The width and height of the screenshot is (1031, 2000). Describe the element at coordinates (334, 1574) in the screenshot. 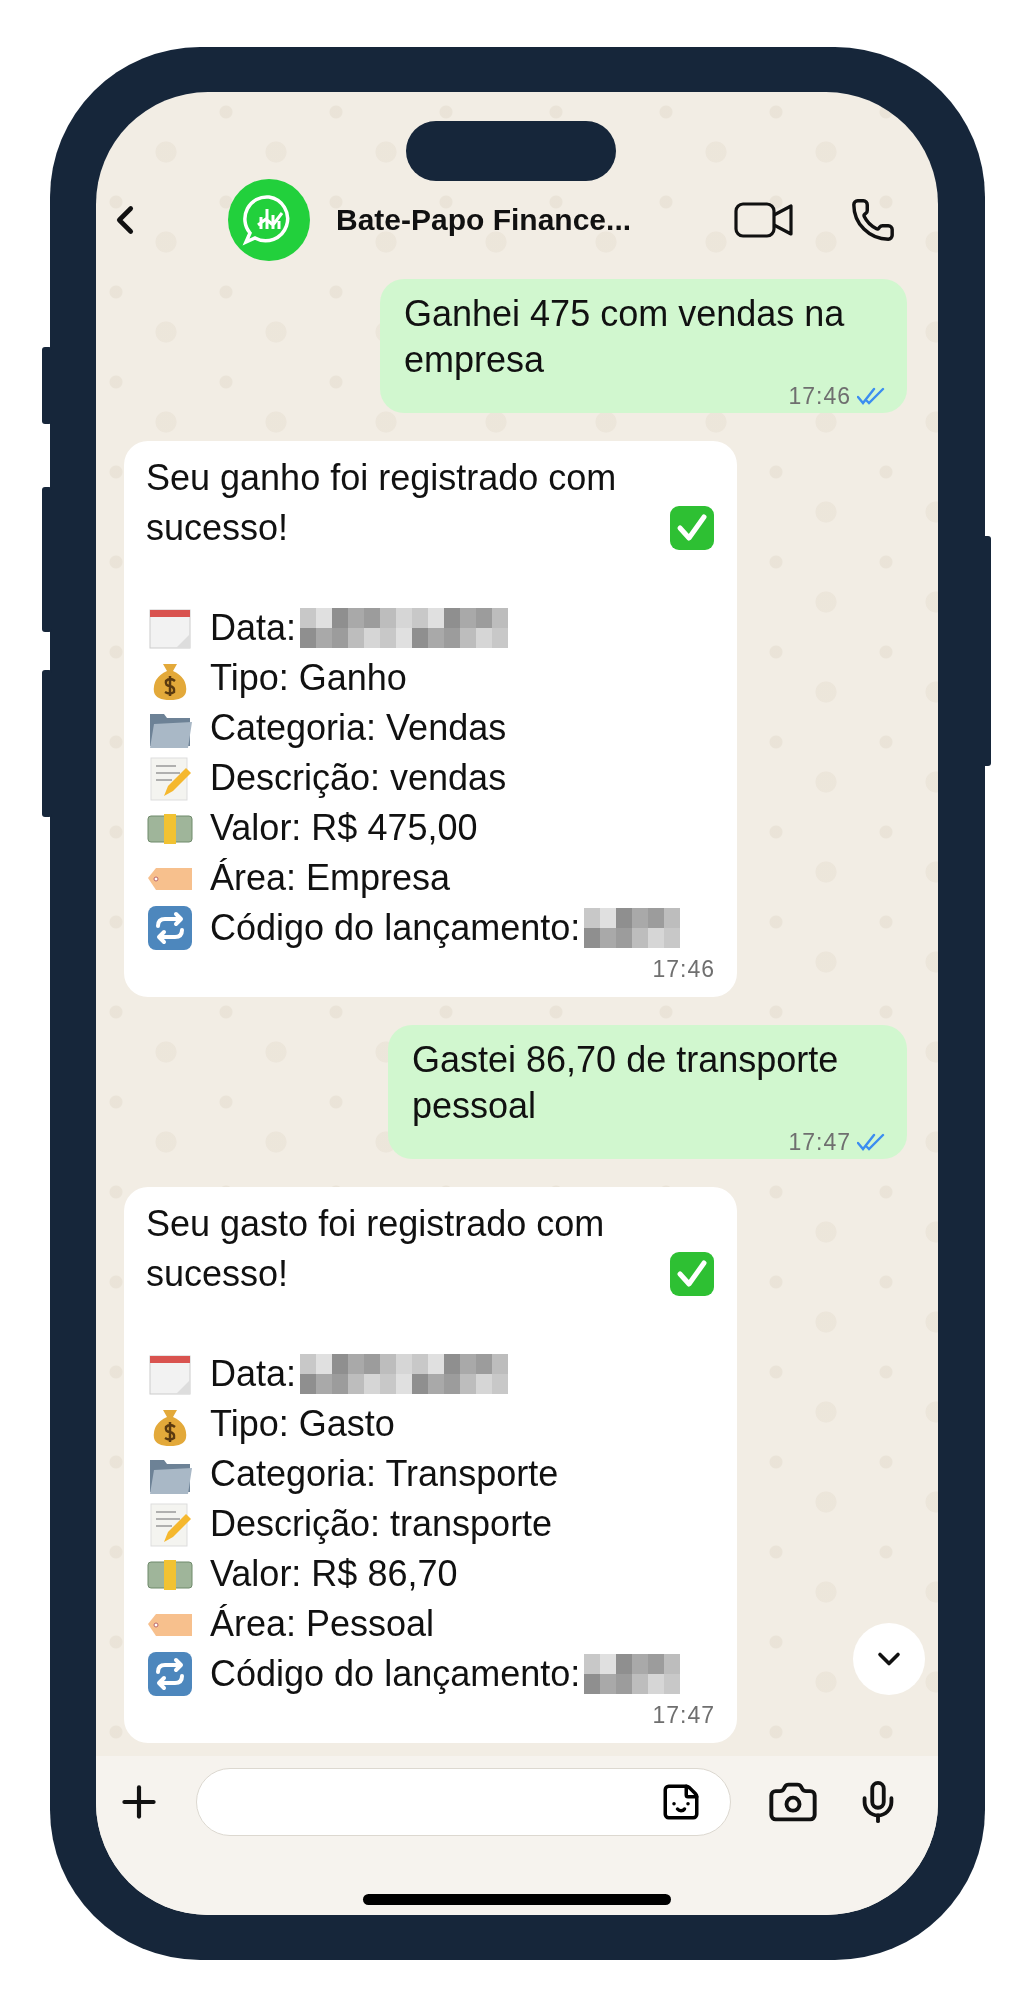

I see `field-text: Valor: R$ 86,70` at that location.